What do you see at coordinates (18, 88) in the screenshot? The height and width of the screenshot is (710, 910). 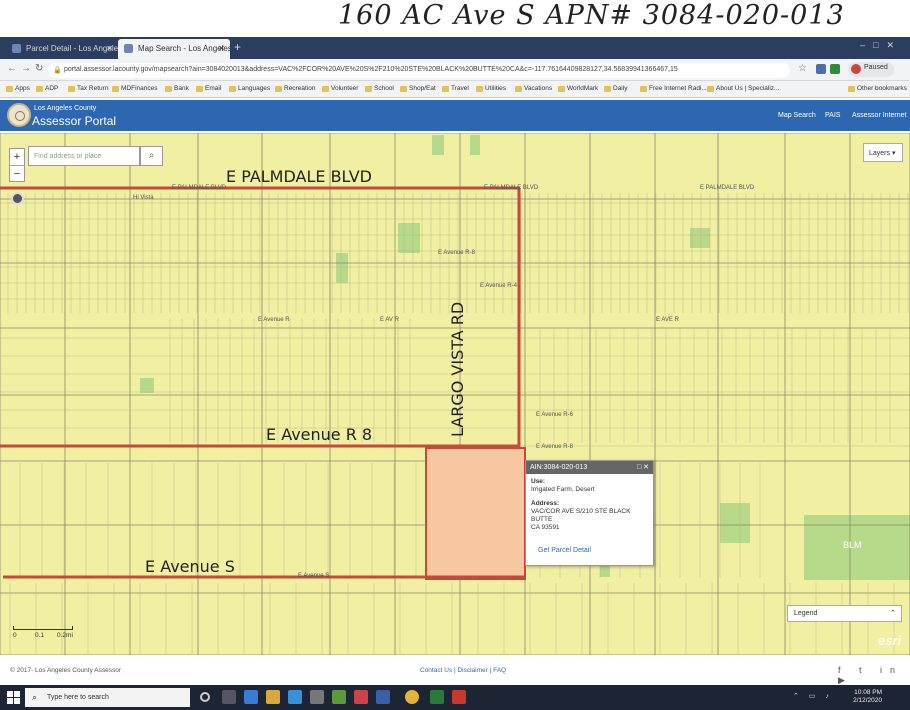 I see `bookmark-apps: Apps` at bounding box center [18, 88].